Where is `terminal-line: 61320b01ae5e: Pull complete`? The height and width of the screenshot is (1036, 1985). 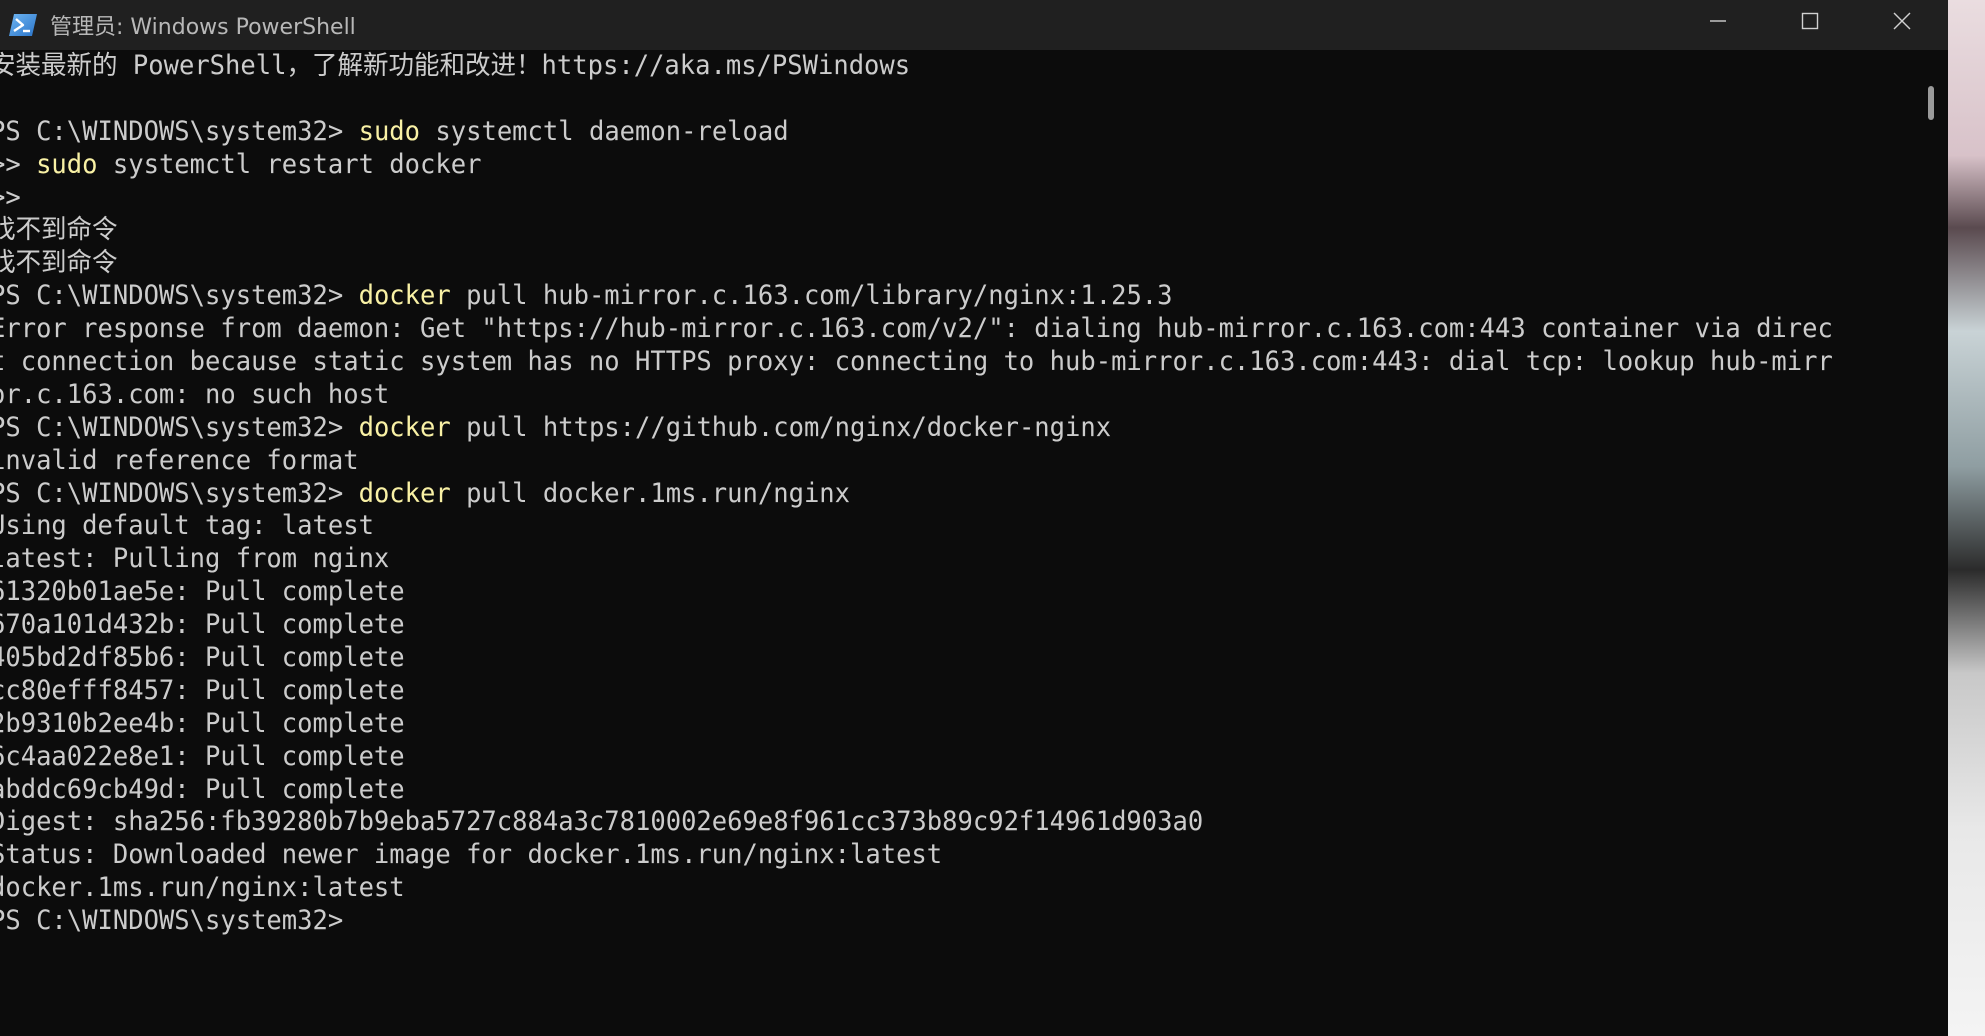
terminal-line: 61320b01ae5e: Pull complete is located at coordinates (202, 592).